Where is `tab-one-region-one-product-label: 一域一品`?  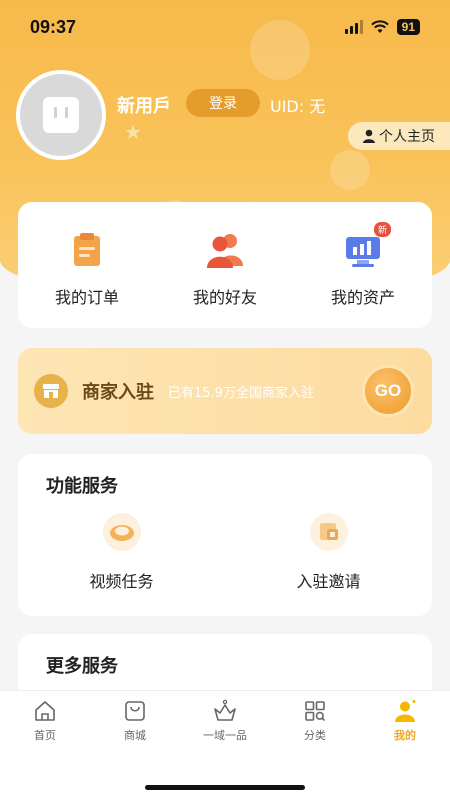 tab-one-region-one-product-label: 一域一品 is located at coordinates (225, 735).